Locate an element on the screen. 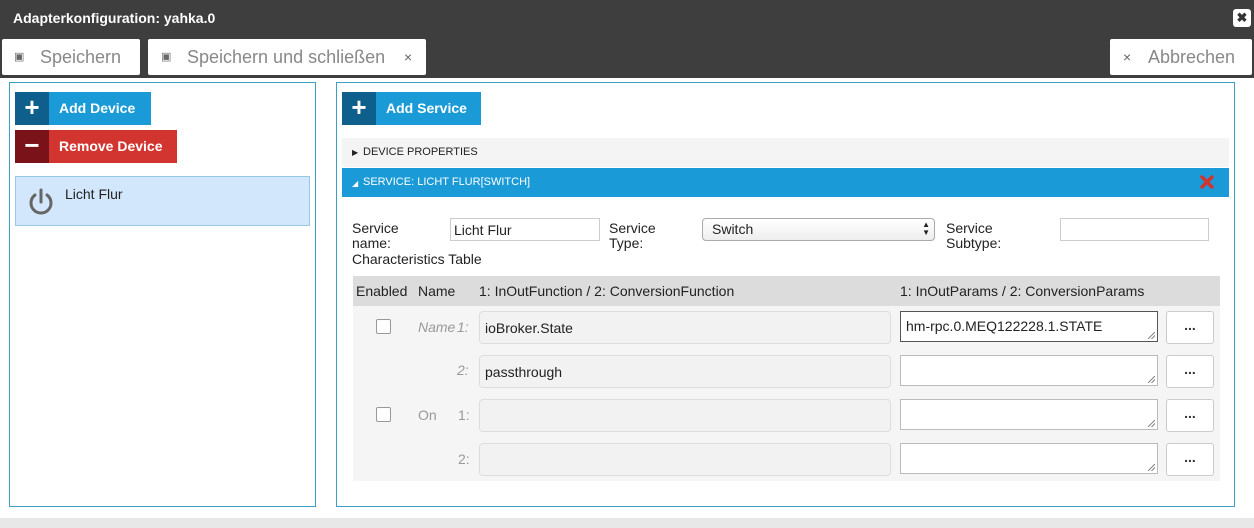  service-type-label-line1: Service is located at coordinates (632, 228).